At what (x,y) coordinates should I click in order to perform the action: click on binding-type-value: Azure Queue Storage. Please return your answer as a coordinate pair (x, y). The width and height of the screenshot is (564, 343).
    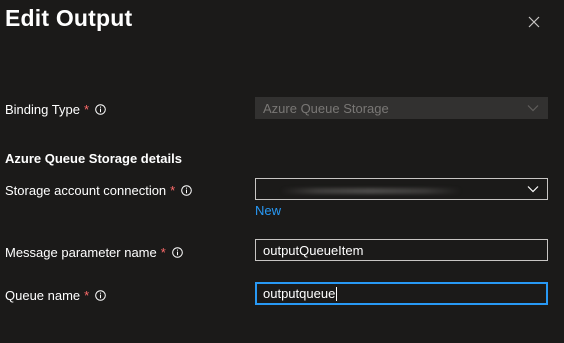
    Looking at the image, I should click on (326, 108).